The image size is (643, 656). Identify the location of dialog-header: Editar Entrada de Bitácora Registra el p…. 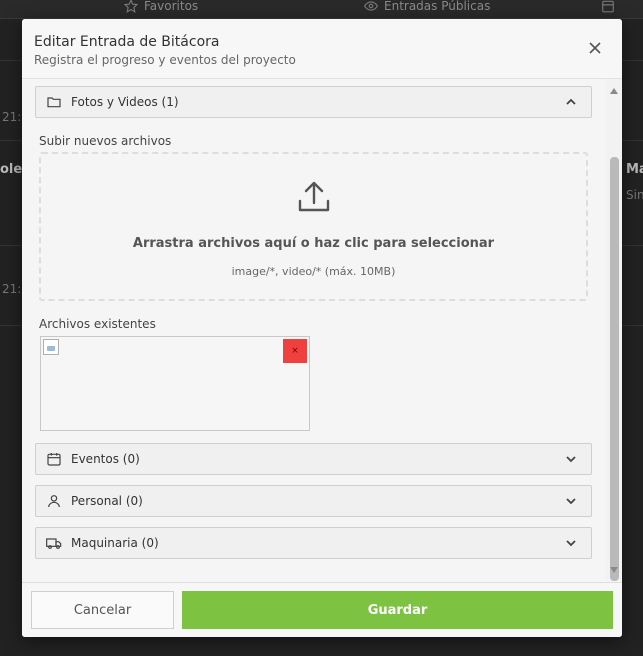
(322, 49).